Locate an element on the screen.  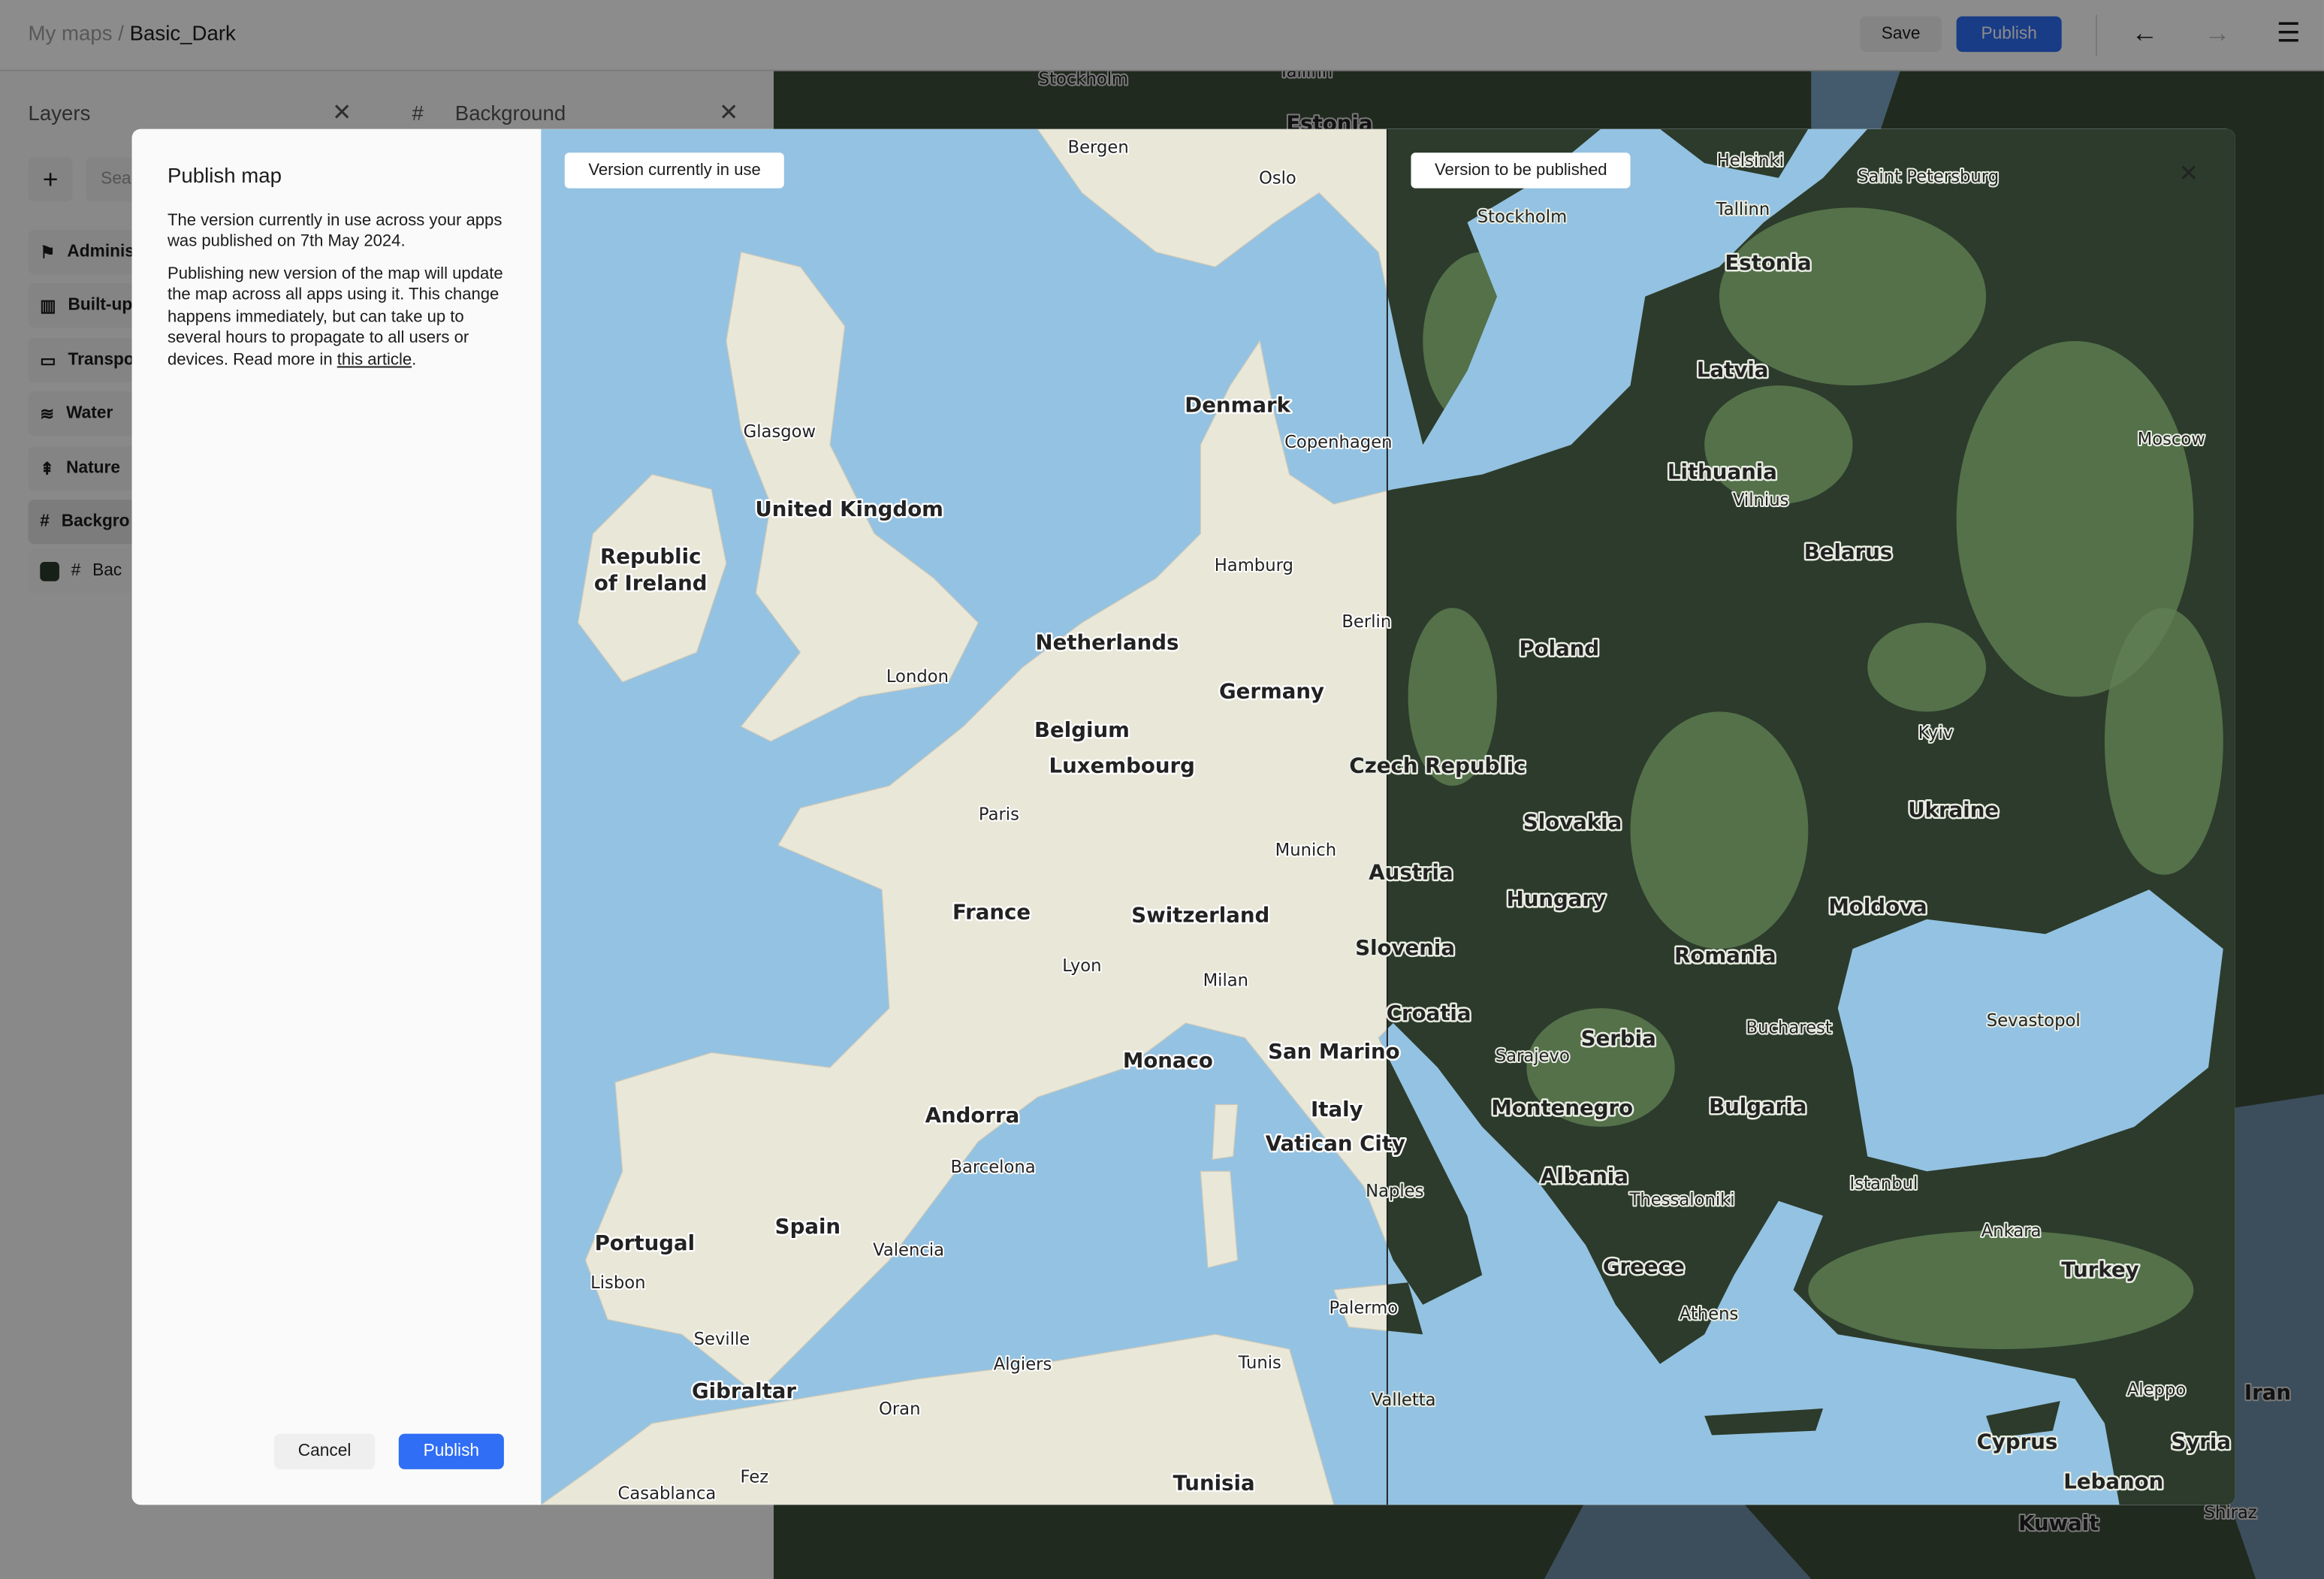
map-label: Thessaloniki is located at coordinates (1682, 1200).